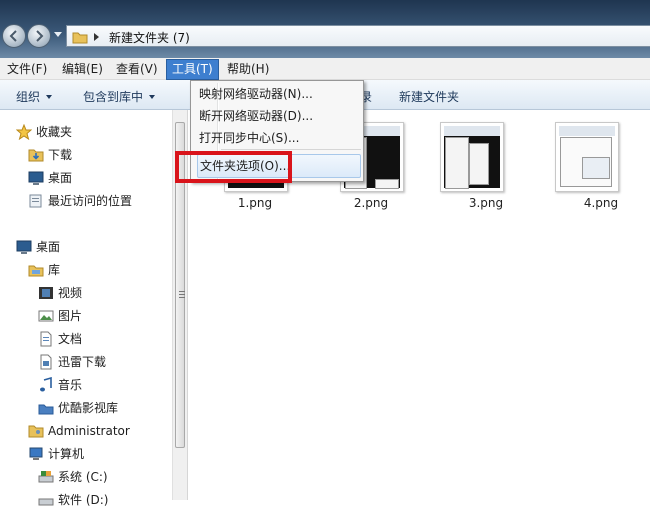 This screenshot has height=510, width=650. I want to click on recent-pages-dropdown-icon, so click(58, 34).